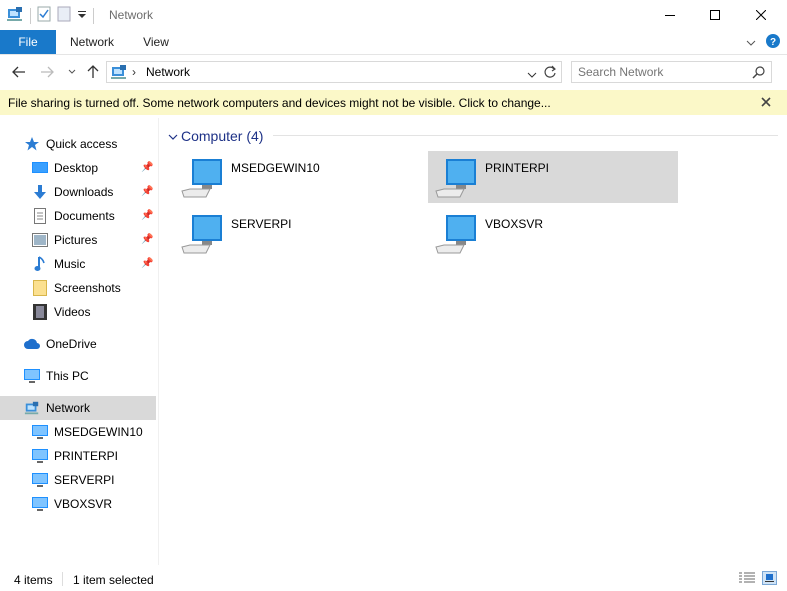 This screenshot has width=787, height=591. I want to click on sidebar-item-label: Network, so click(68, 408).